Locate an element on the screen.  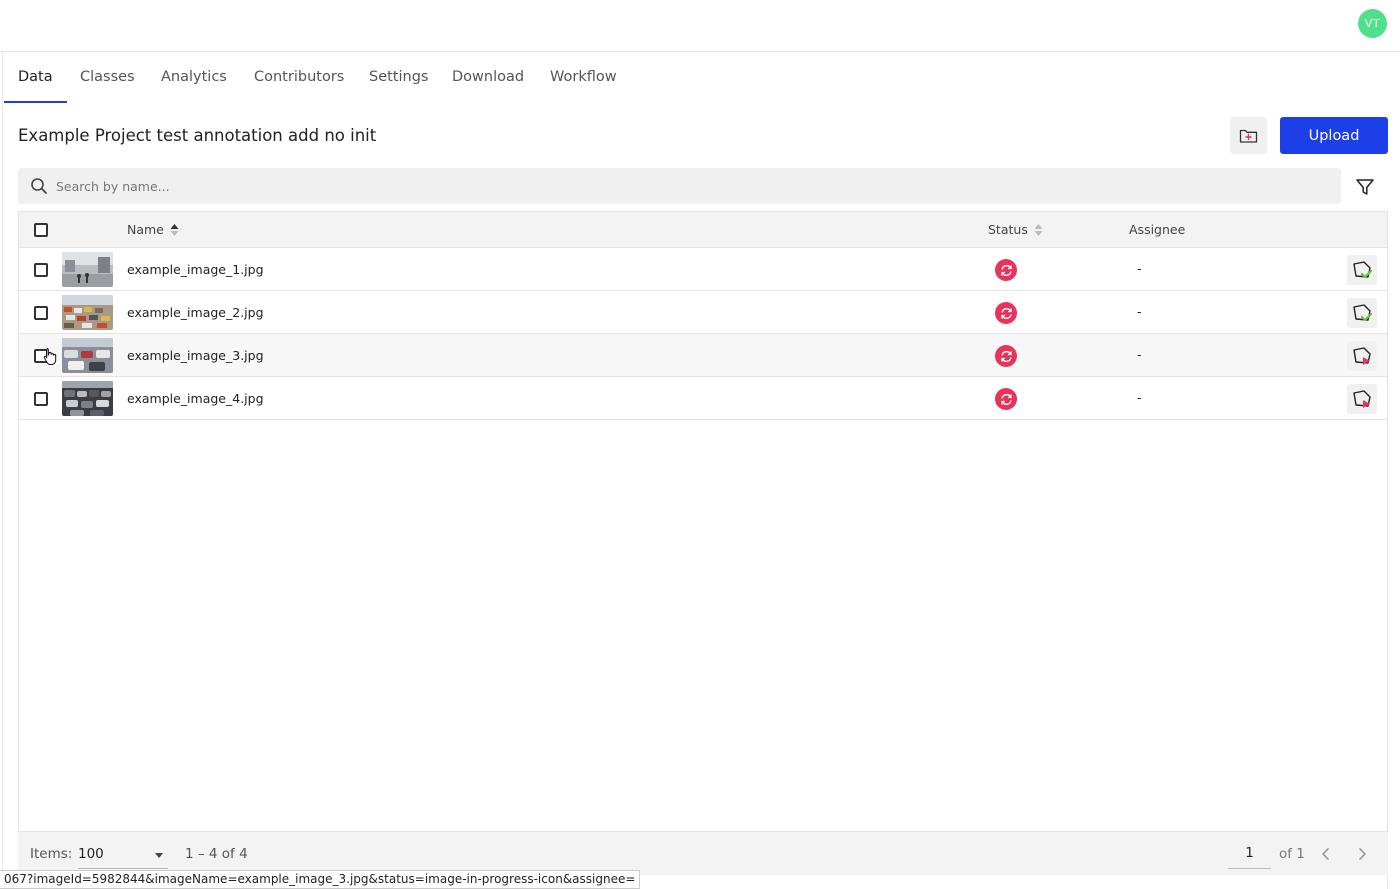
page-count-label: of 1 is located at coordinates (1292, 854).